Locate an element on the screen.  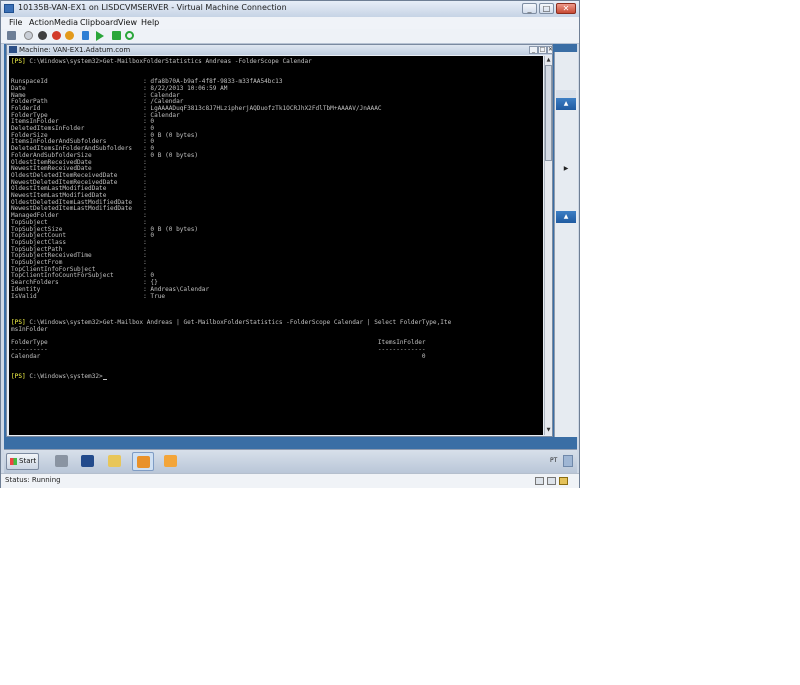
close-button: ✕ is located at coordinates (566, 8).